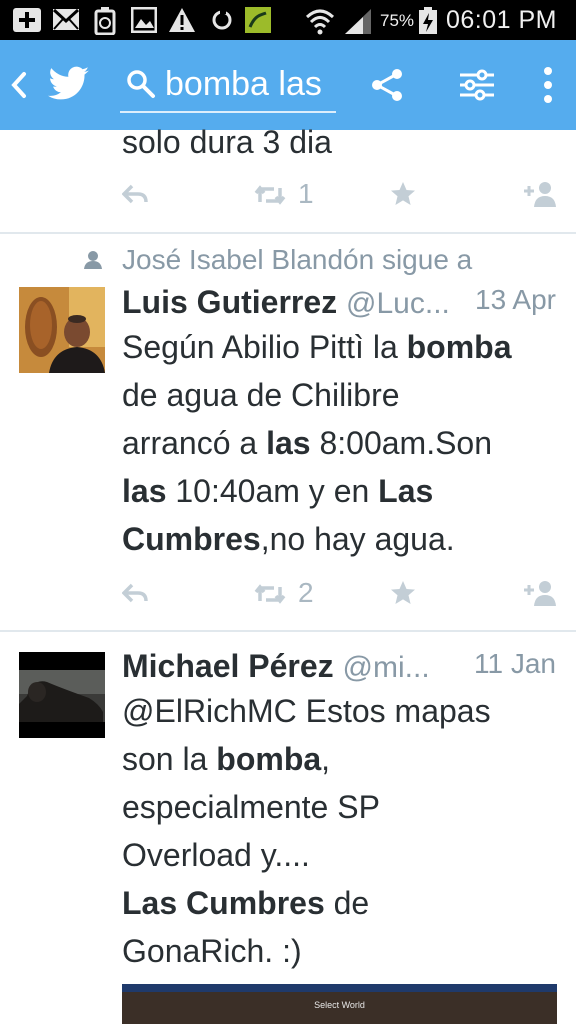 This screenshot has width=576, height=1024. What do you see at coordinates (358, 23) in the screenshot?
I see `signal-icon` at bounding box center [358, 23].